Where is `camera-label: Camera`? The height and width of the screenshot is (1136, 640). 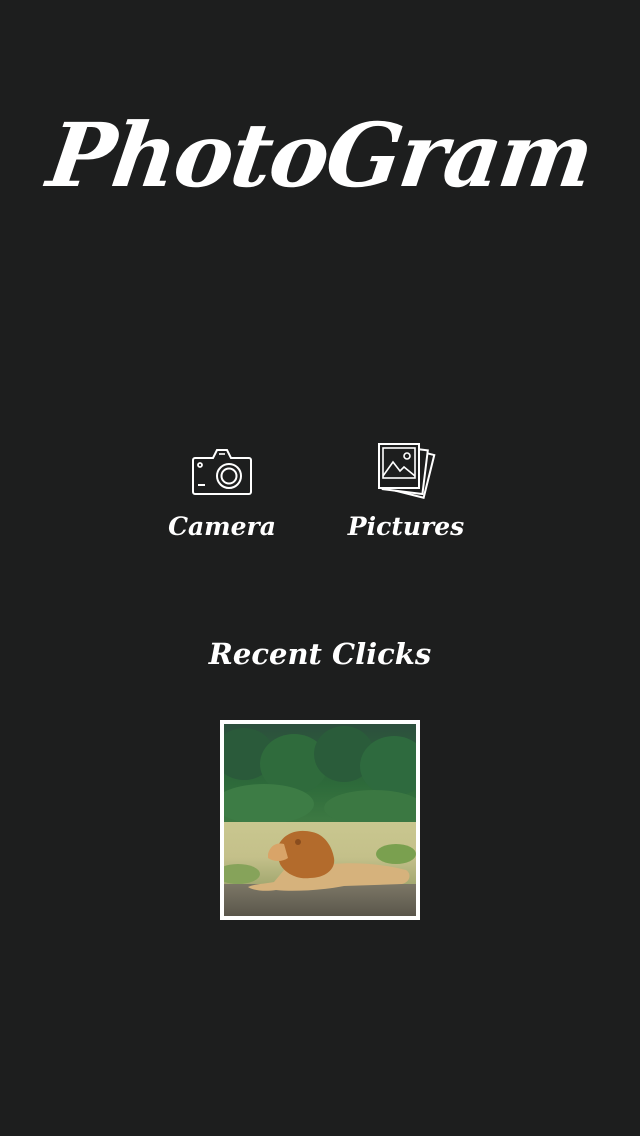 camera-label: Camera is located at coordinates (222, 526).